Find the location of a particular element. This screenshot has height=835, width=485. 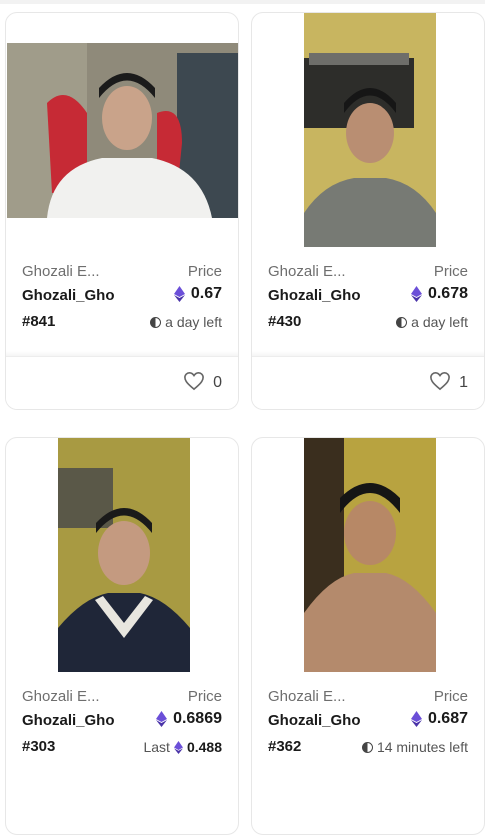

price-amount: 0.6869 is located at coordinates (197, 718).